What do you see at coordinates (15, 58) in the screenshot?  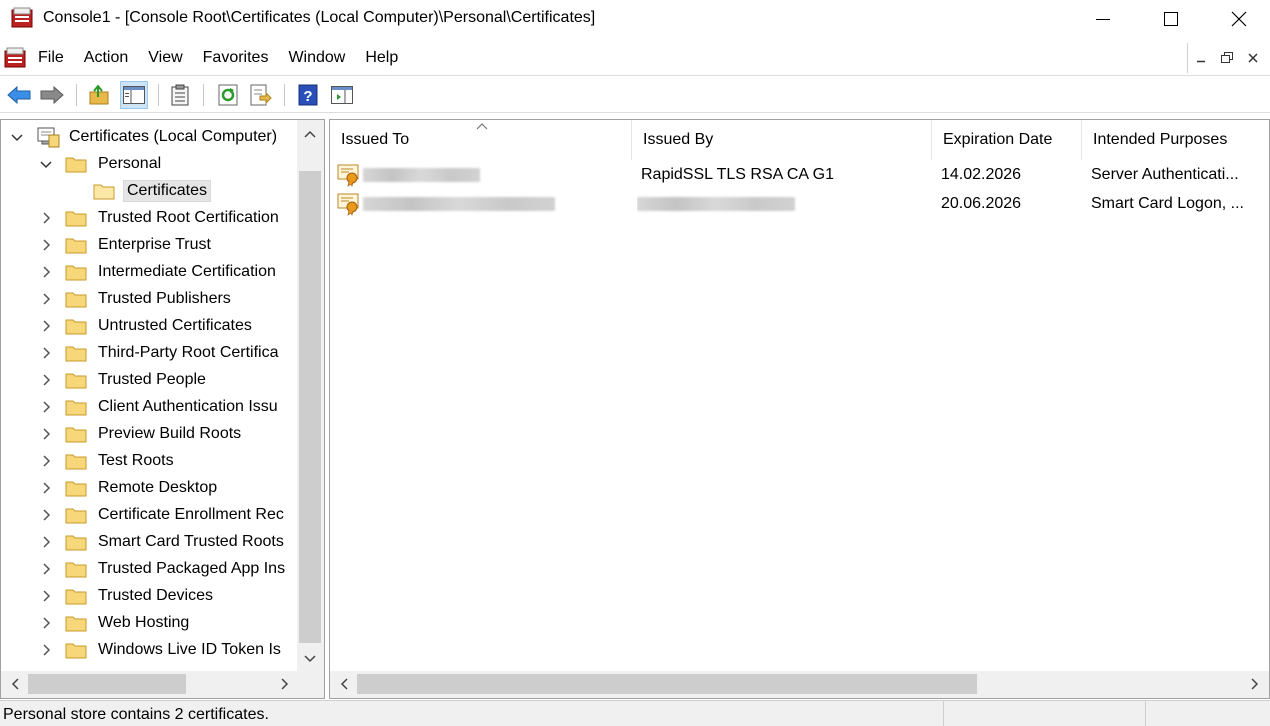 I see `console-menu-icon` at bounding box center [15, 58].